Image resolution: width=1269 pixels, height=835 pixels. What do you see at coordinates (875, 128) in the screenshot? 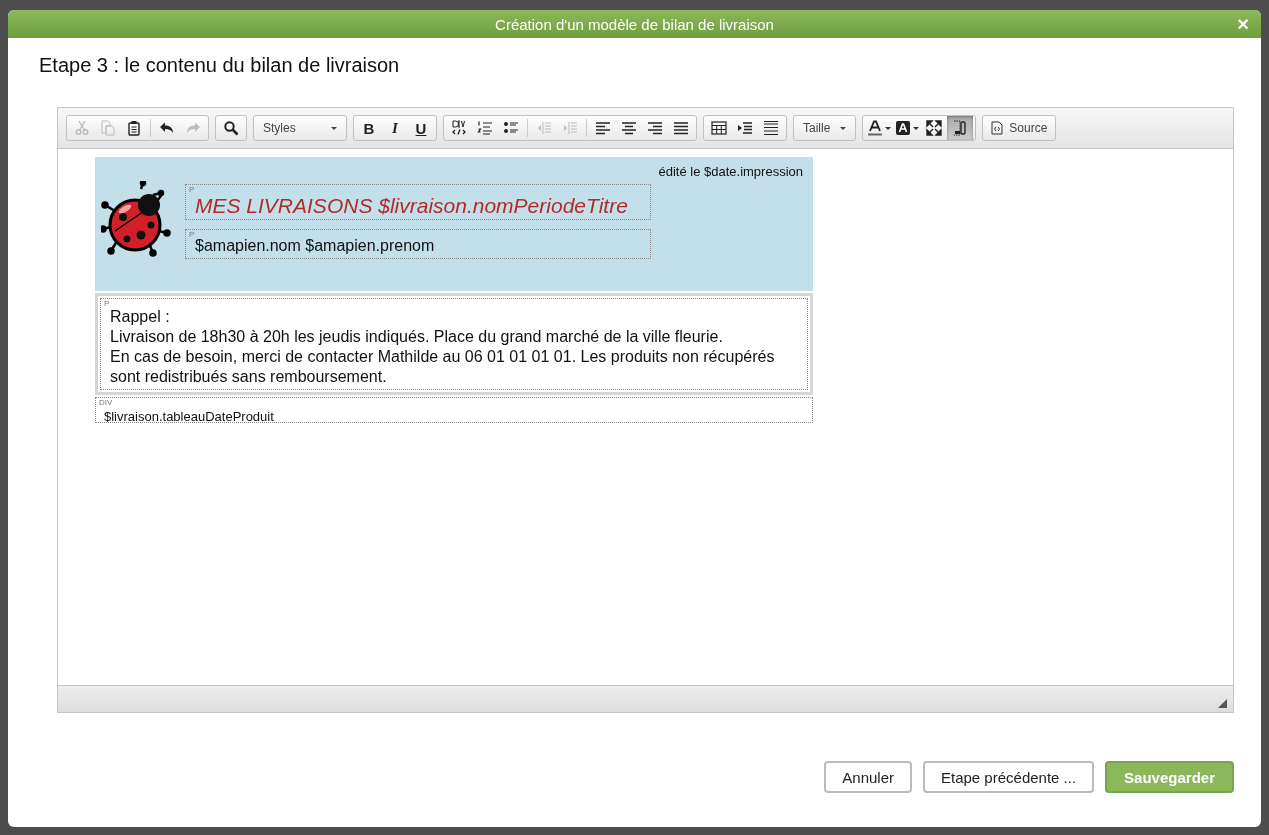
I see `text-color-icon` at bounding box center [875, 128].